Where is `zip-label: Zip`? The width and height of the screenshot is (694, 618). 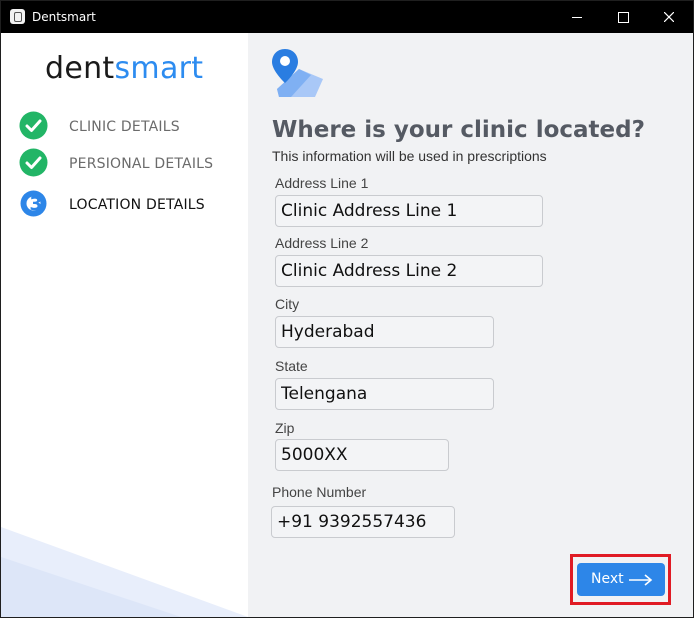
zip-label: Zip is located at coordinates (285, 428).